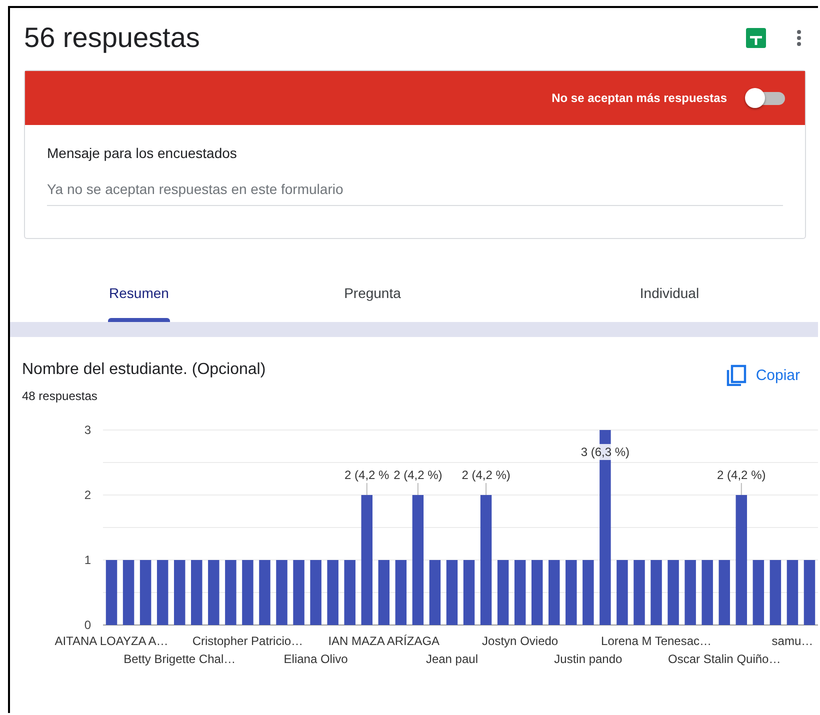 The width and height of the screenshot is (820, 715). Describe the element at coordinates (139, 298) in the screenshot. I see `tab: Resumen` at that location.